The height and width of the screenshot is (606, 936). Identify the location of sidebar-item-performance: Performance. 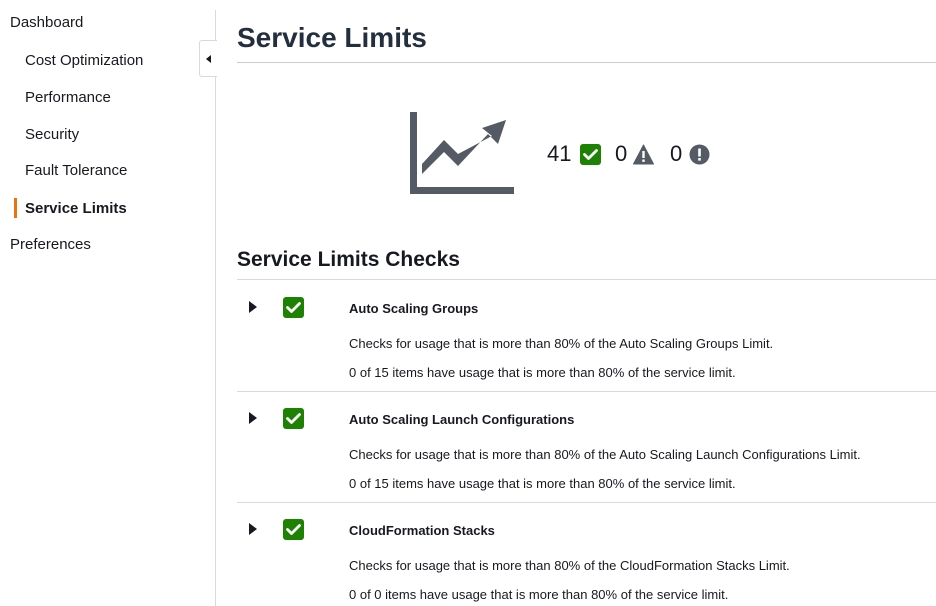
(68, 97).